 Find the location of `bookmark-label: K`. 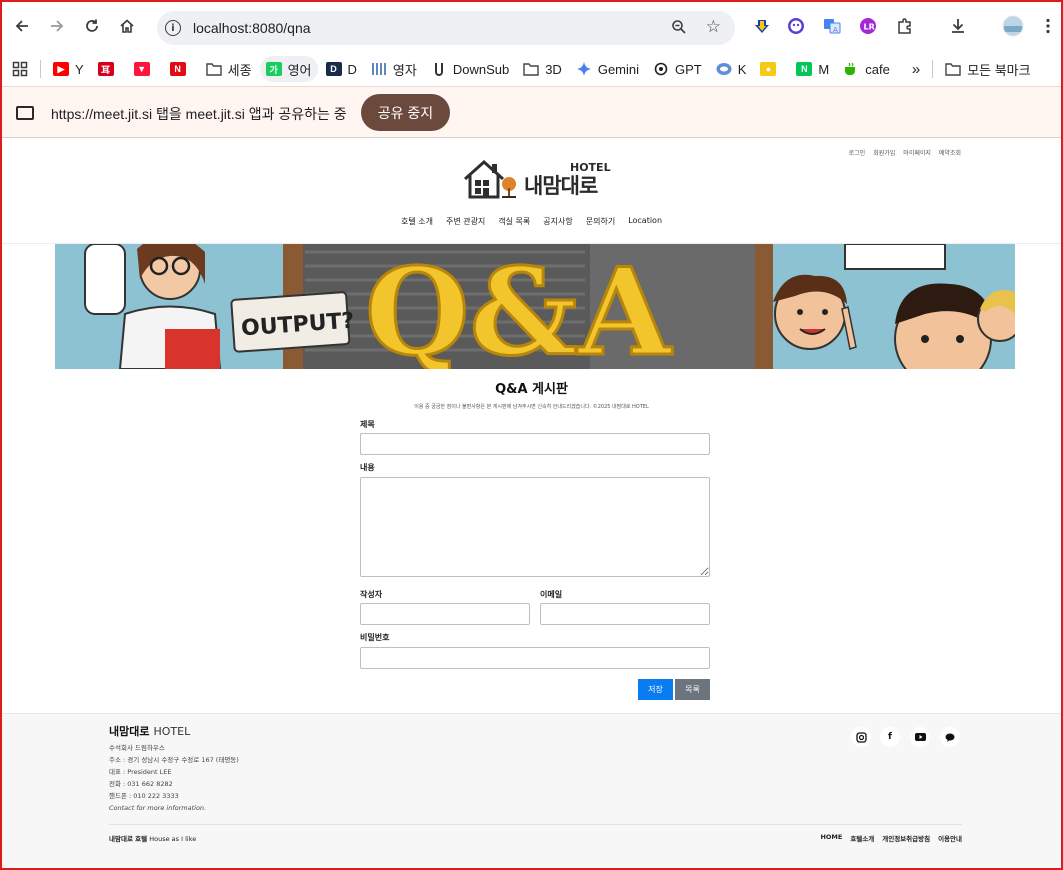

bookmark-label: K is located at coordinates (742, 69).